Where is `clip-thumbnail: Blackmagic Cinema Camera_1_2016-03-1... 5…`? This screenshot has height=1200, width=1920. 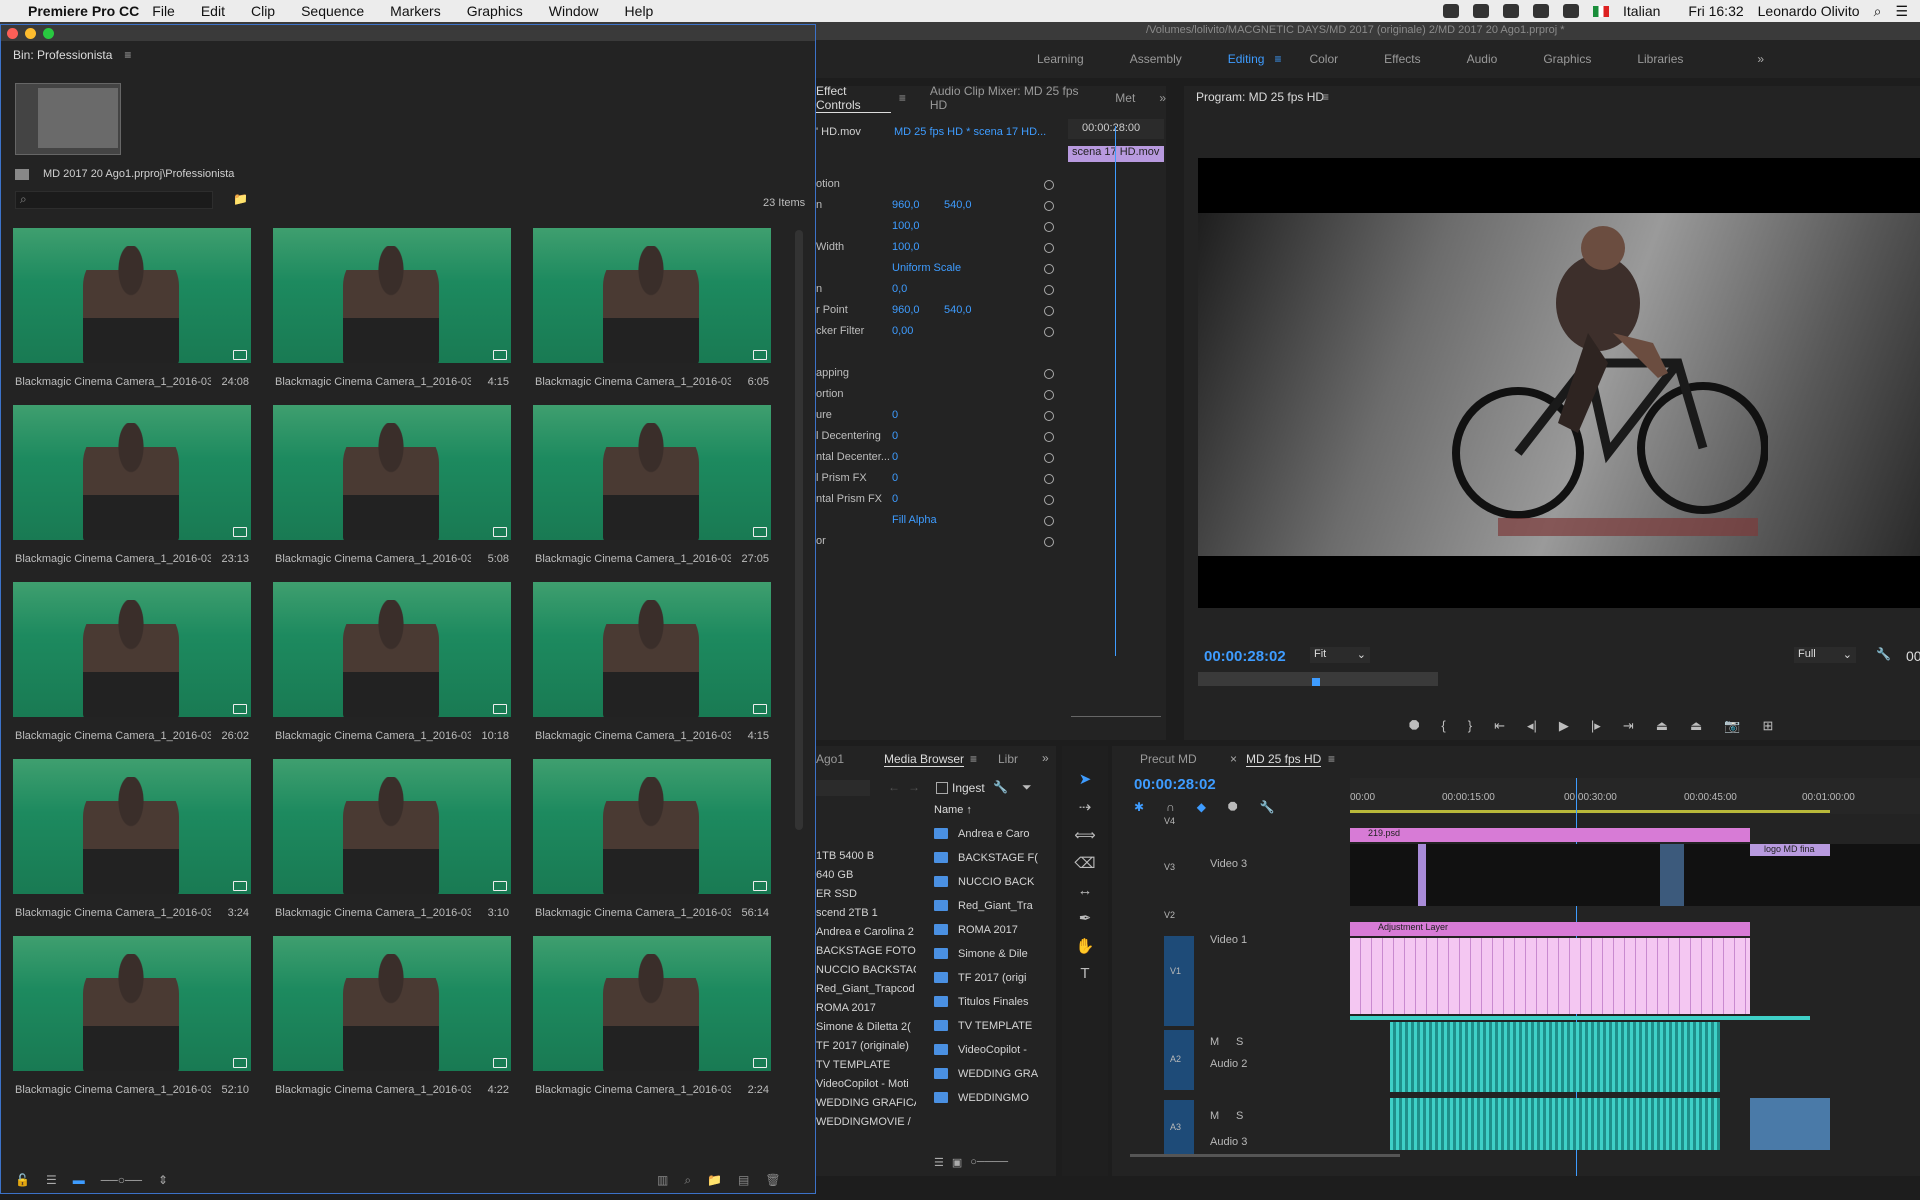 clip-thumbnail: Blackmagic Cinema Camera_1_2016-03-1... 5… is located at coordinates (403, 493).